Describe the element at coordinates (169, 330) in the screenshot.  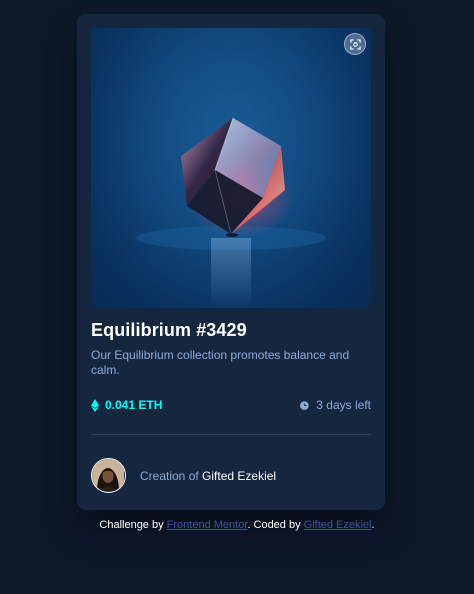
I see `nft-title: Equilibrium #3429` at that location.